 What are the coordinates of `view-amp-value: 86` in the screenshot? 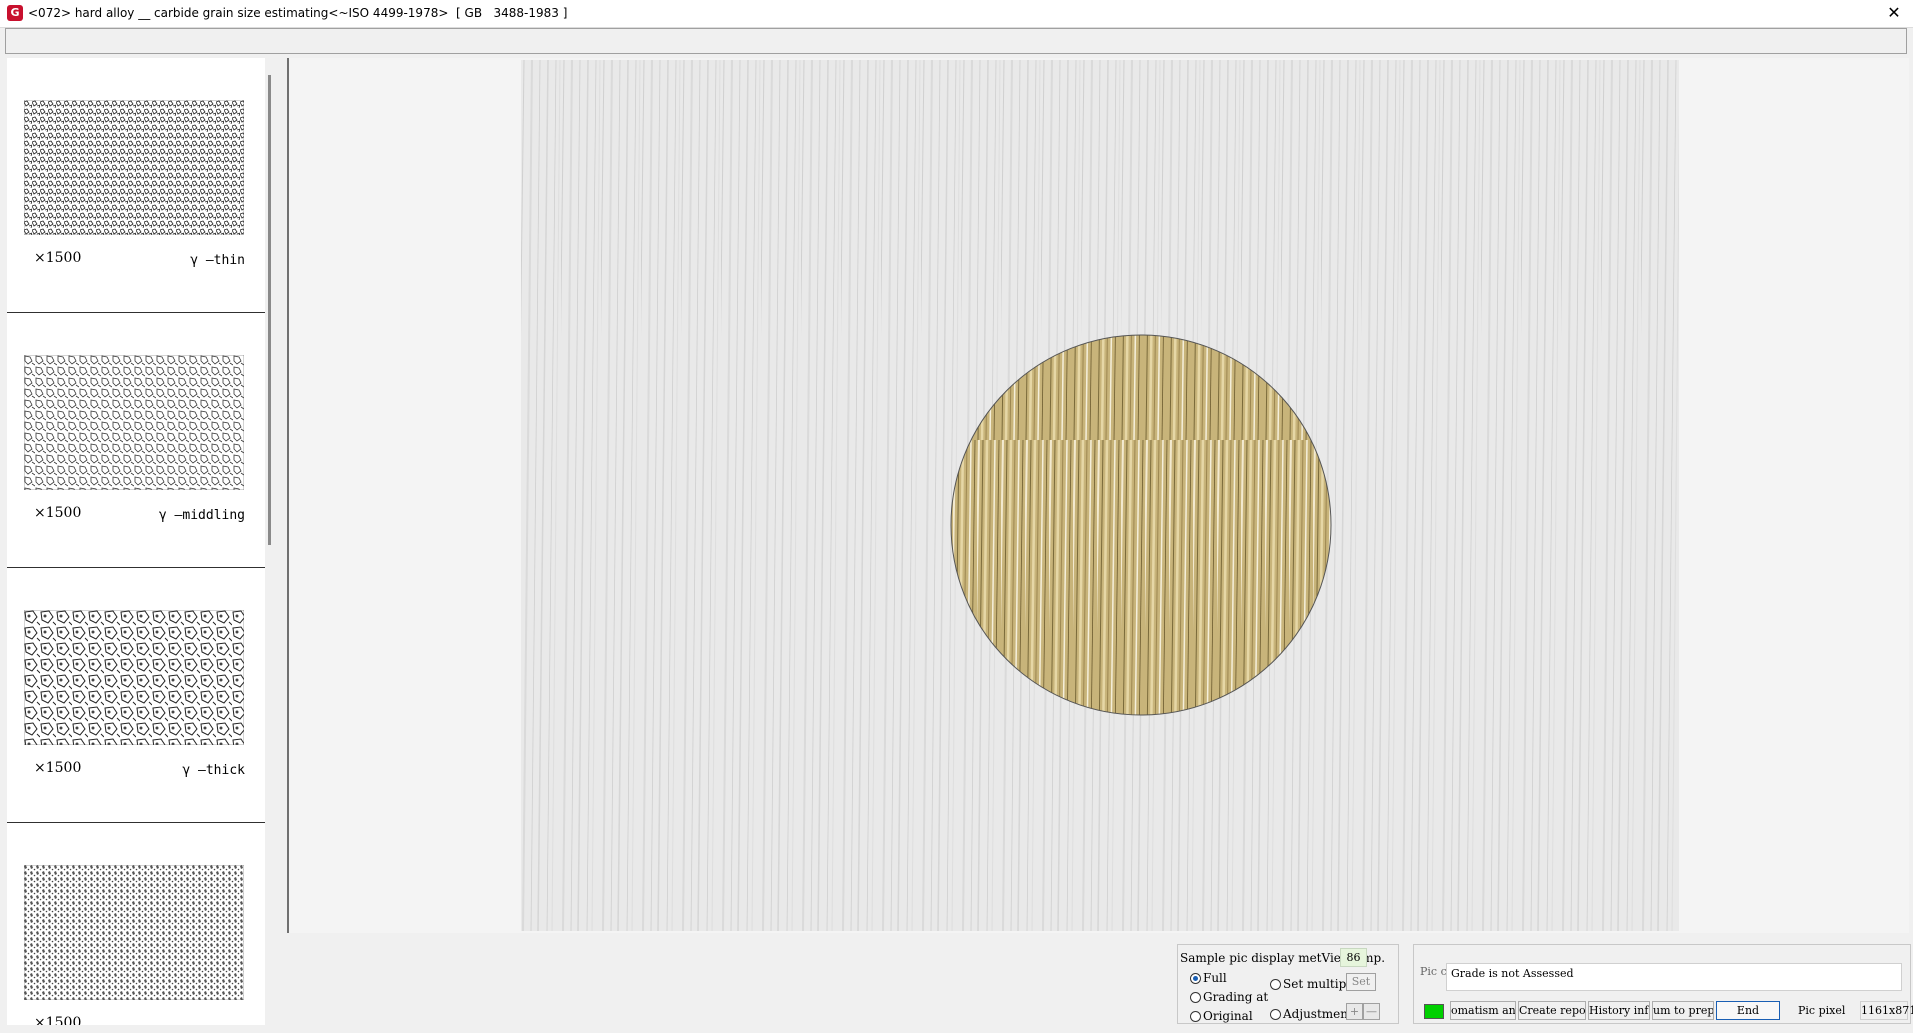 It's located at (1353, 957).